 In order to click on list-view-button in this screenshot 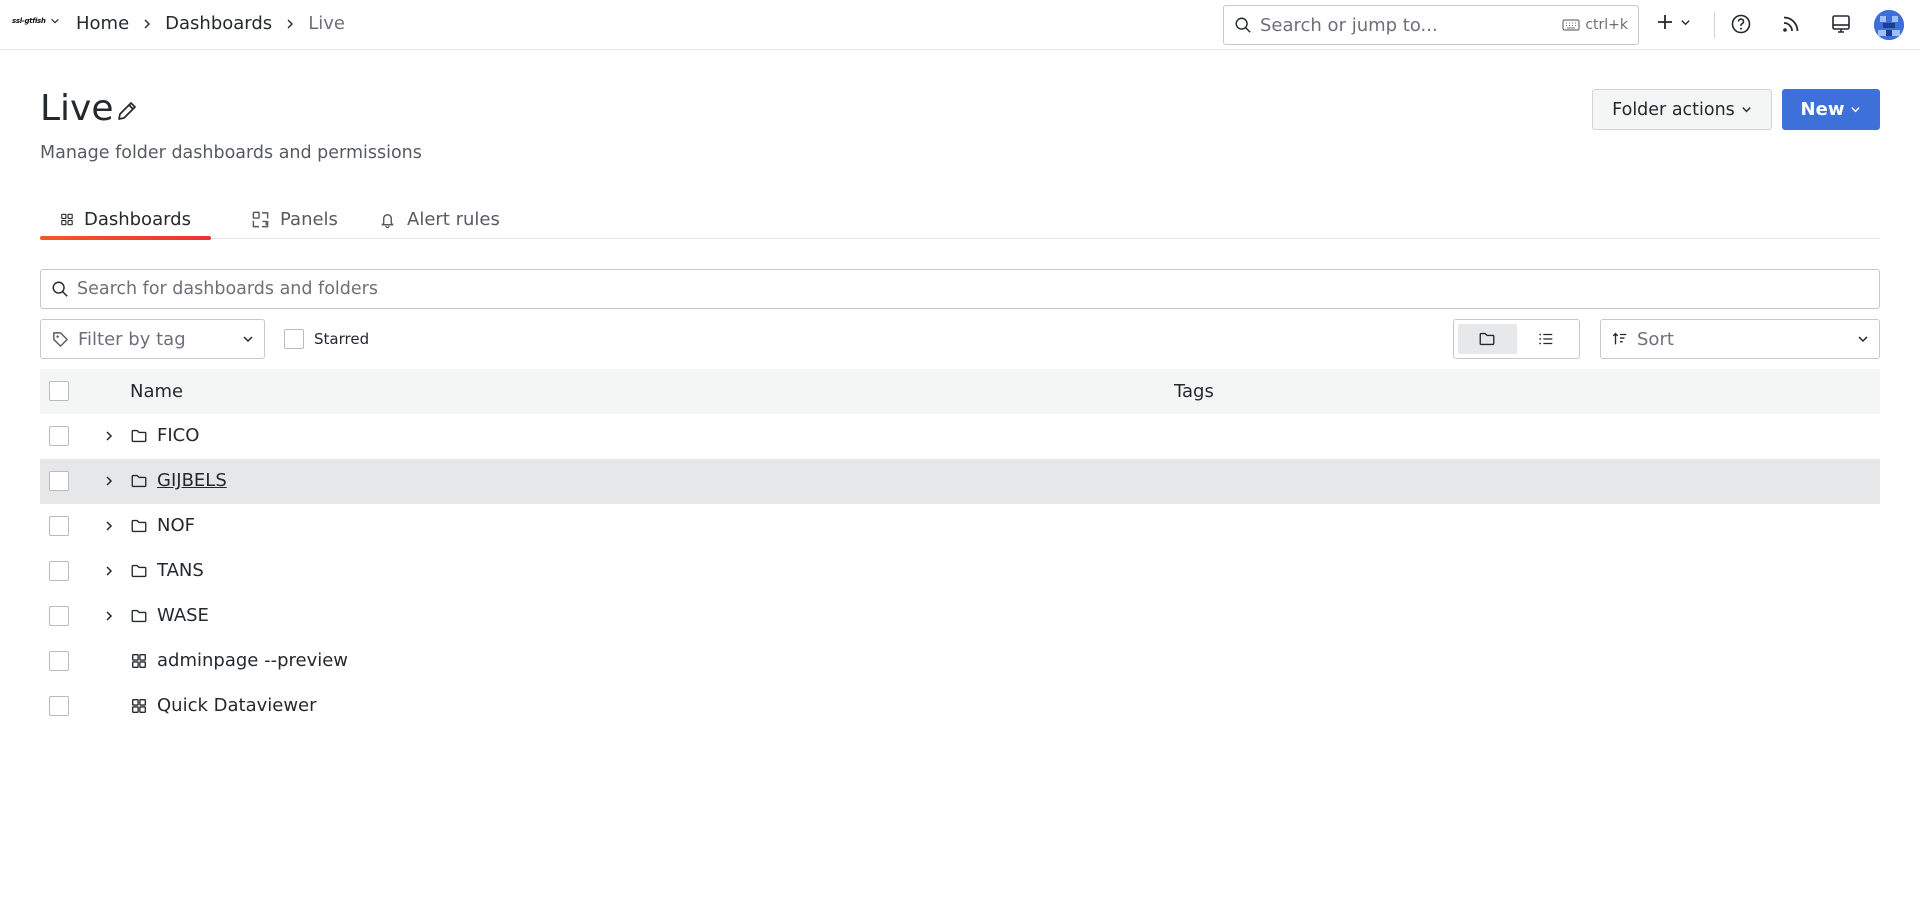, I will do `click(1546, 339)`.